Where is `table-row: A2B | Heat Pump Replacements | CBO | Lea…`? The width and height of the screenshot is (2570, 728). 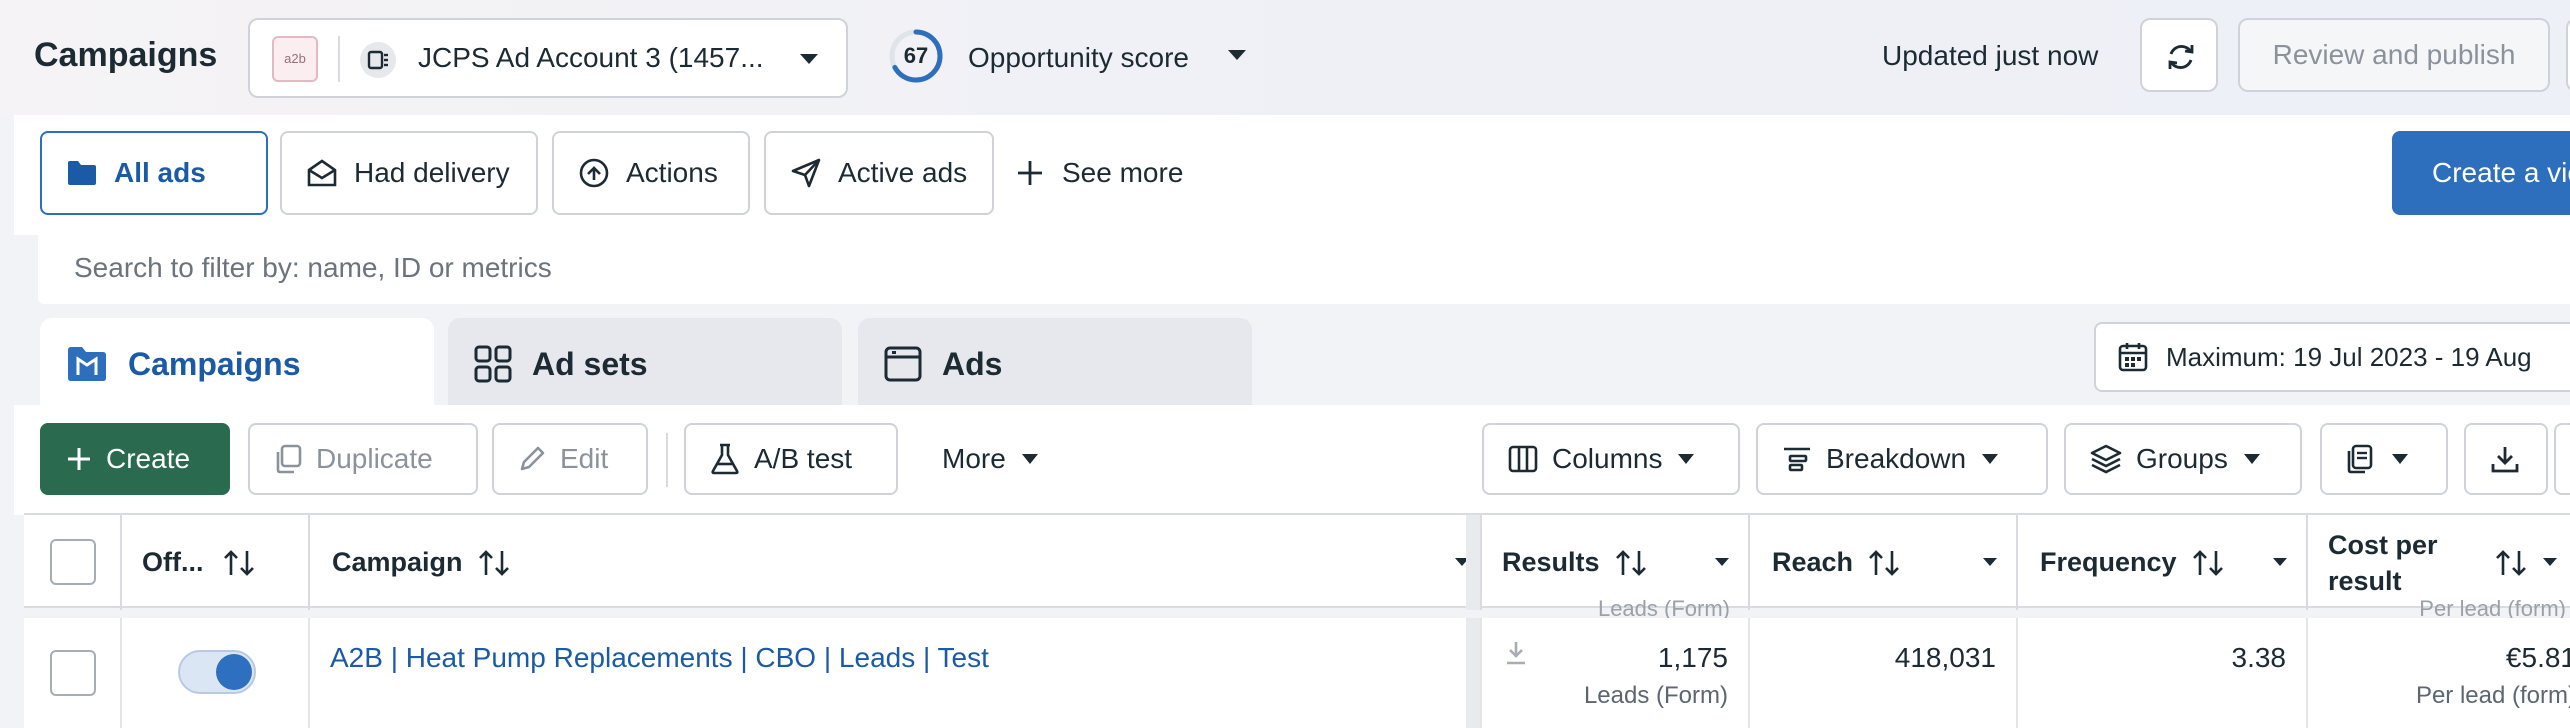
table-row: A2B | Heat Pump Replacements | CBO | Lea… is located at coordinates (1297, 673).